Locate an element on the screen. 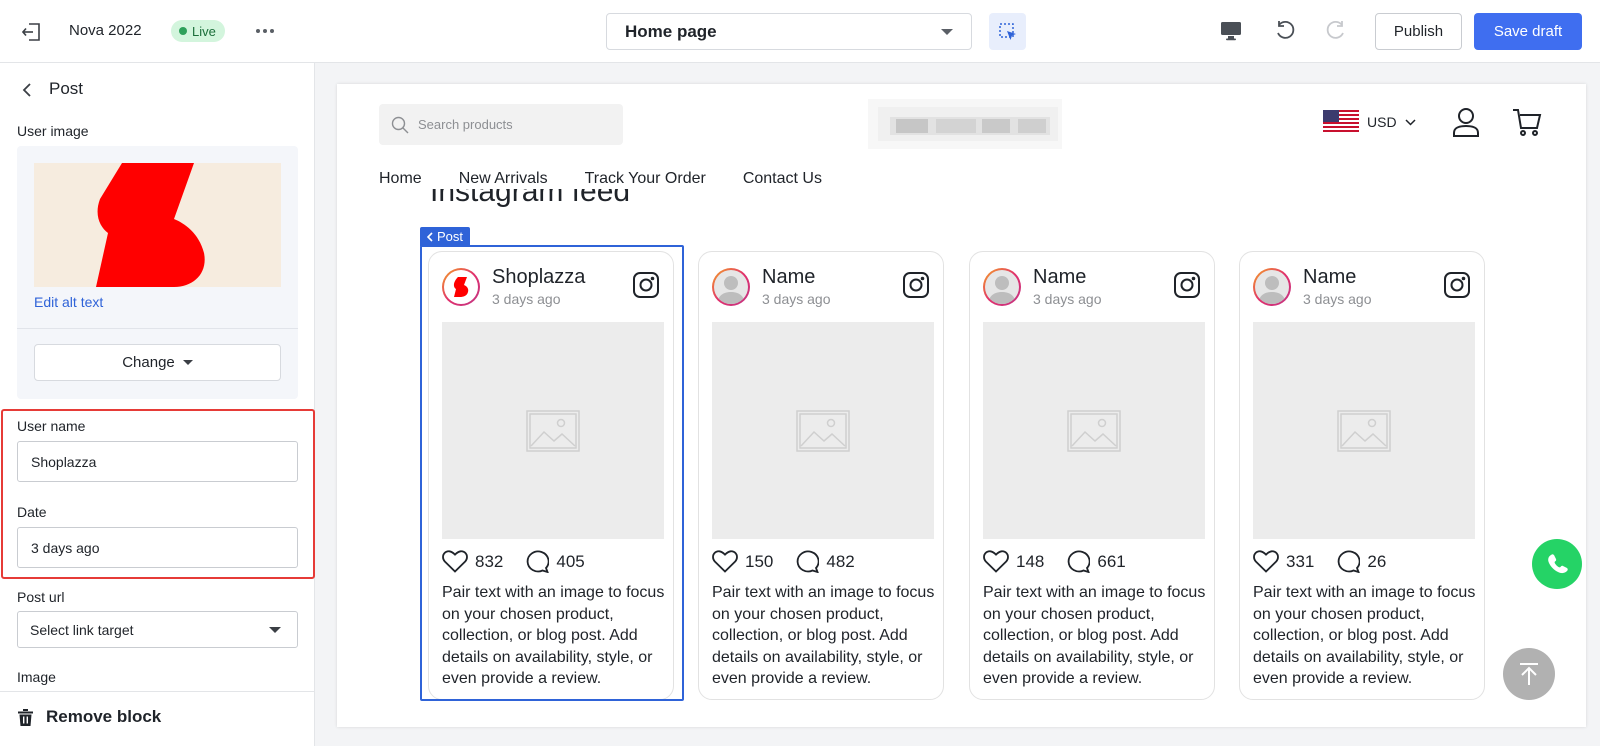 This screenshot has width=1600, height=746. comment-count: 26 is located at coordinates (1377, 561).